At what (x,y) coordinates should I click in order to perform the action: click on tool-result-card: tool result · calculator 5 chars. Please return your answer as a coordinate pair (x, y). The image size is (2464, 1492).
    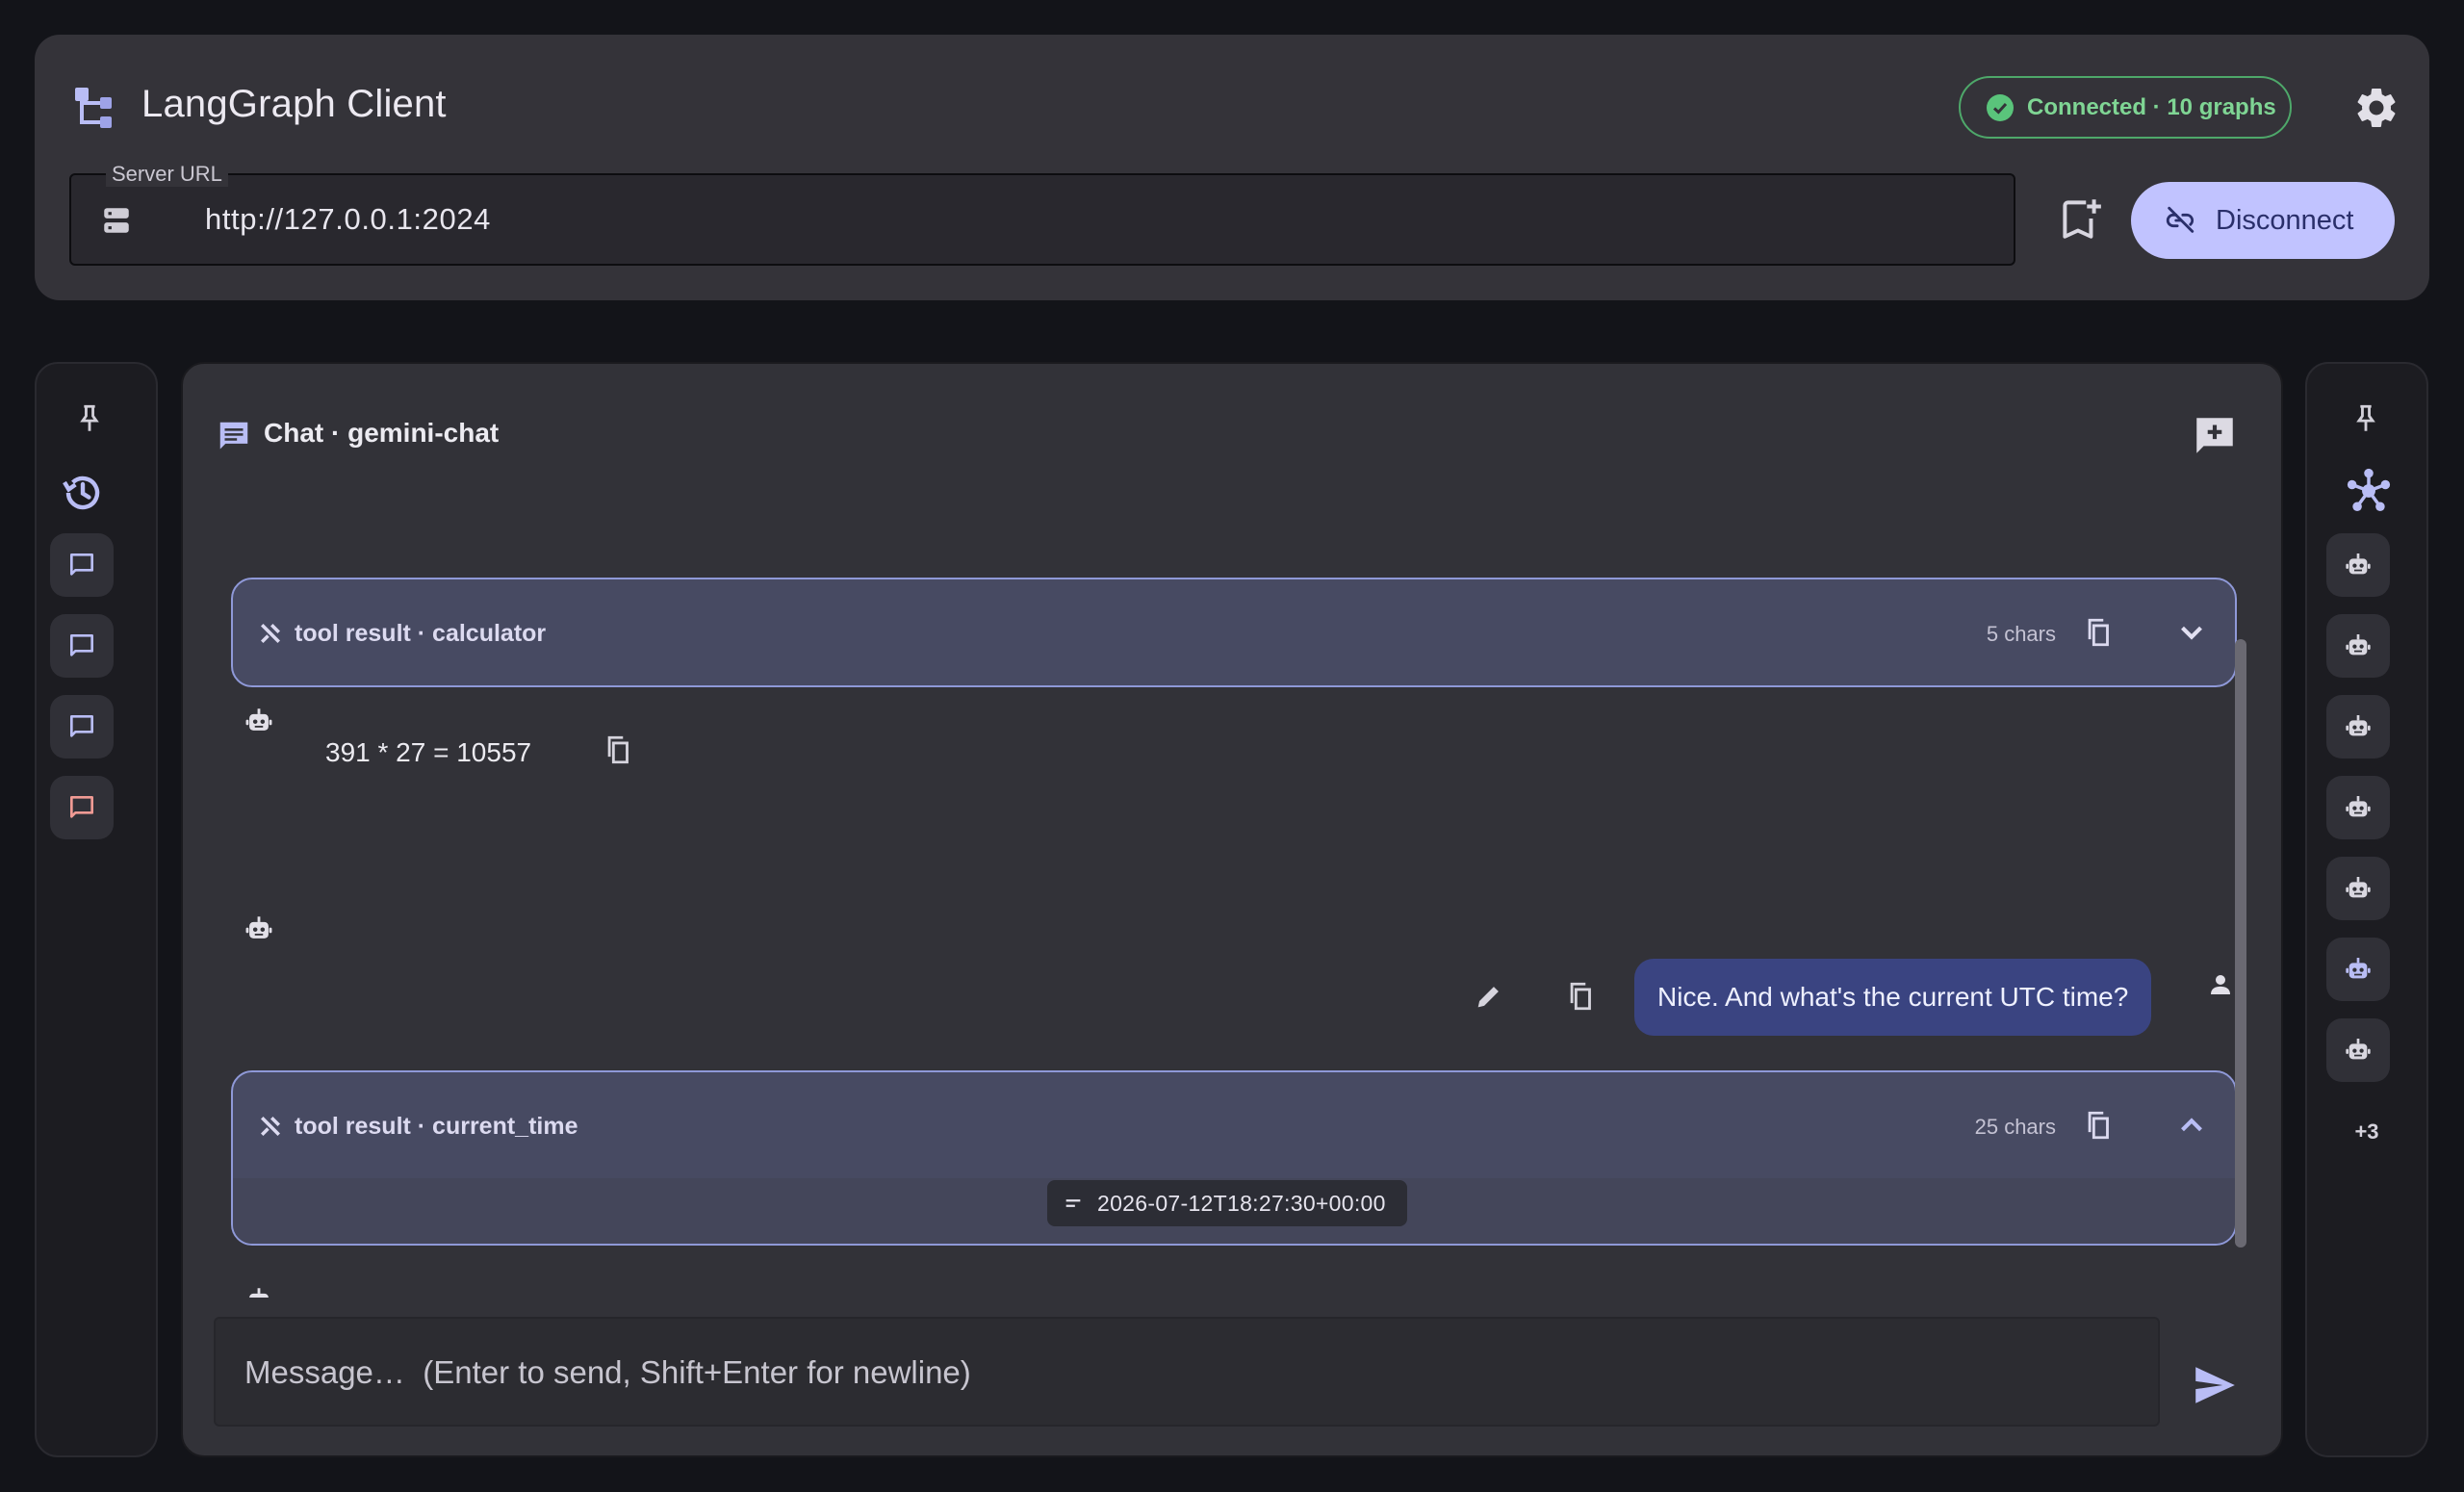
    Looking at the image, I should click on (1234, 632).